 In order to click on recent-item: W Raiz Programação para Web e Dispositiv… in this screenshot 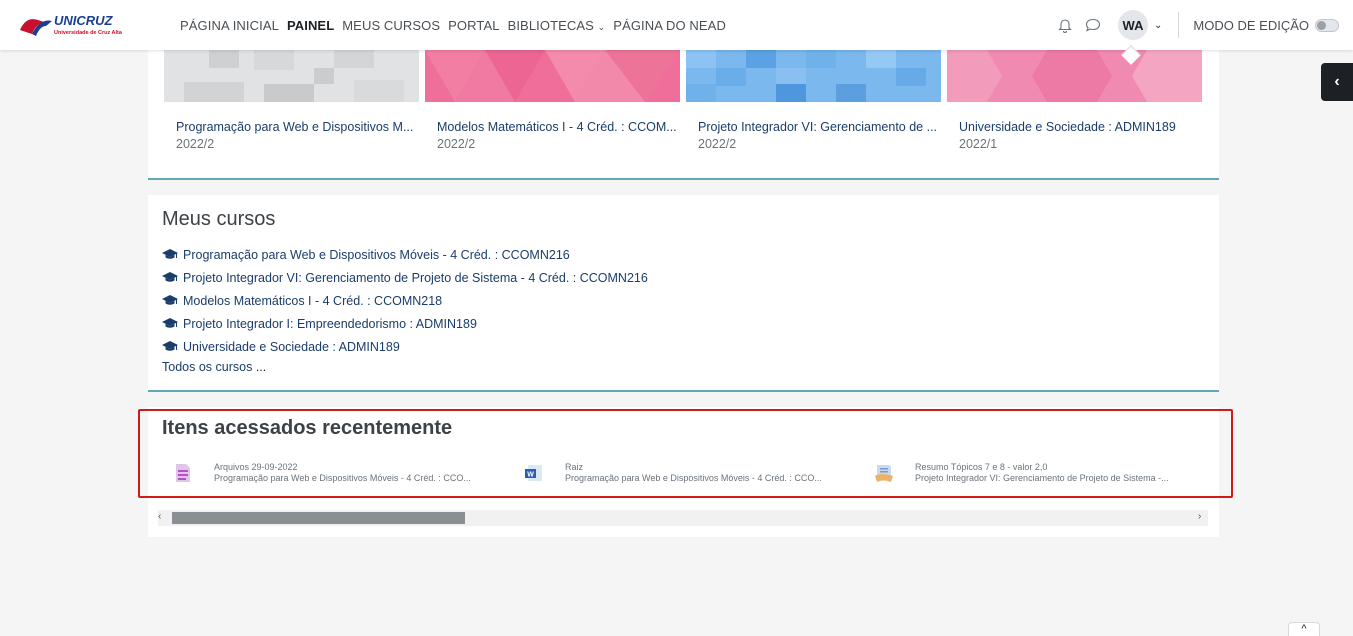, I will do `click(672, 473)`.